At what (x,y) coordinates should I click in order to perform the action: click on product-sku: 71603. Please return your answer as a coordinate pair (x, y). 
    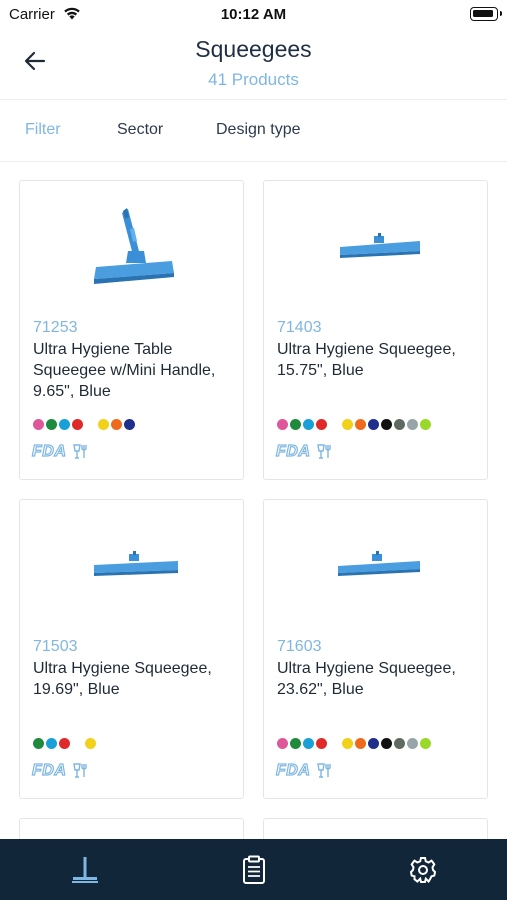
    Looking at the image, I should click on (299, 646).